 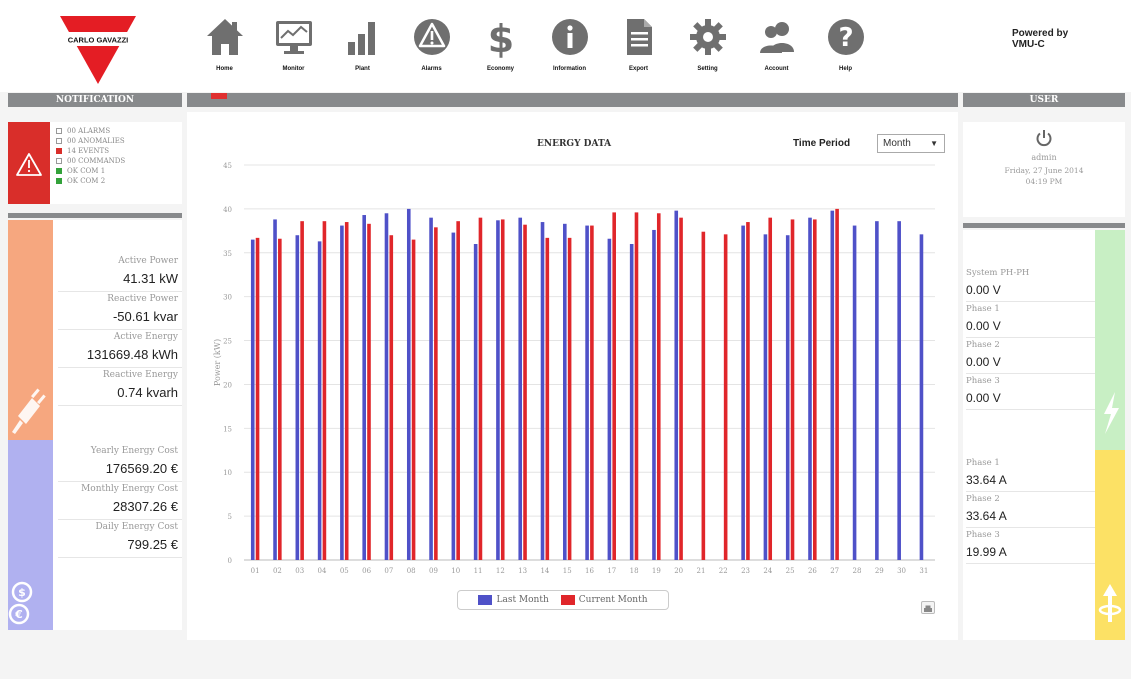 I want to click on y-tick-label: 0, so click(x=230, y=561).